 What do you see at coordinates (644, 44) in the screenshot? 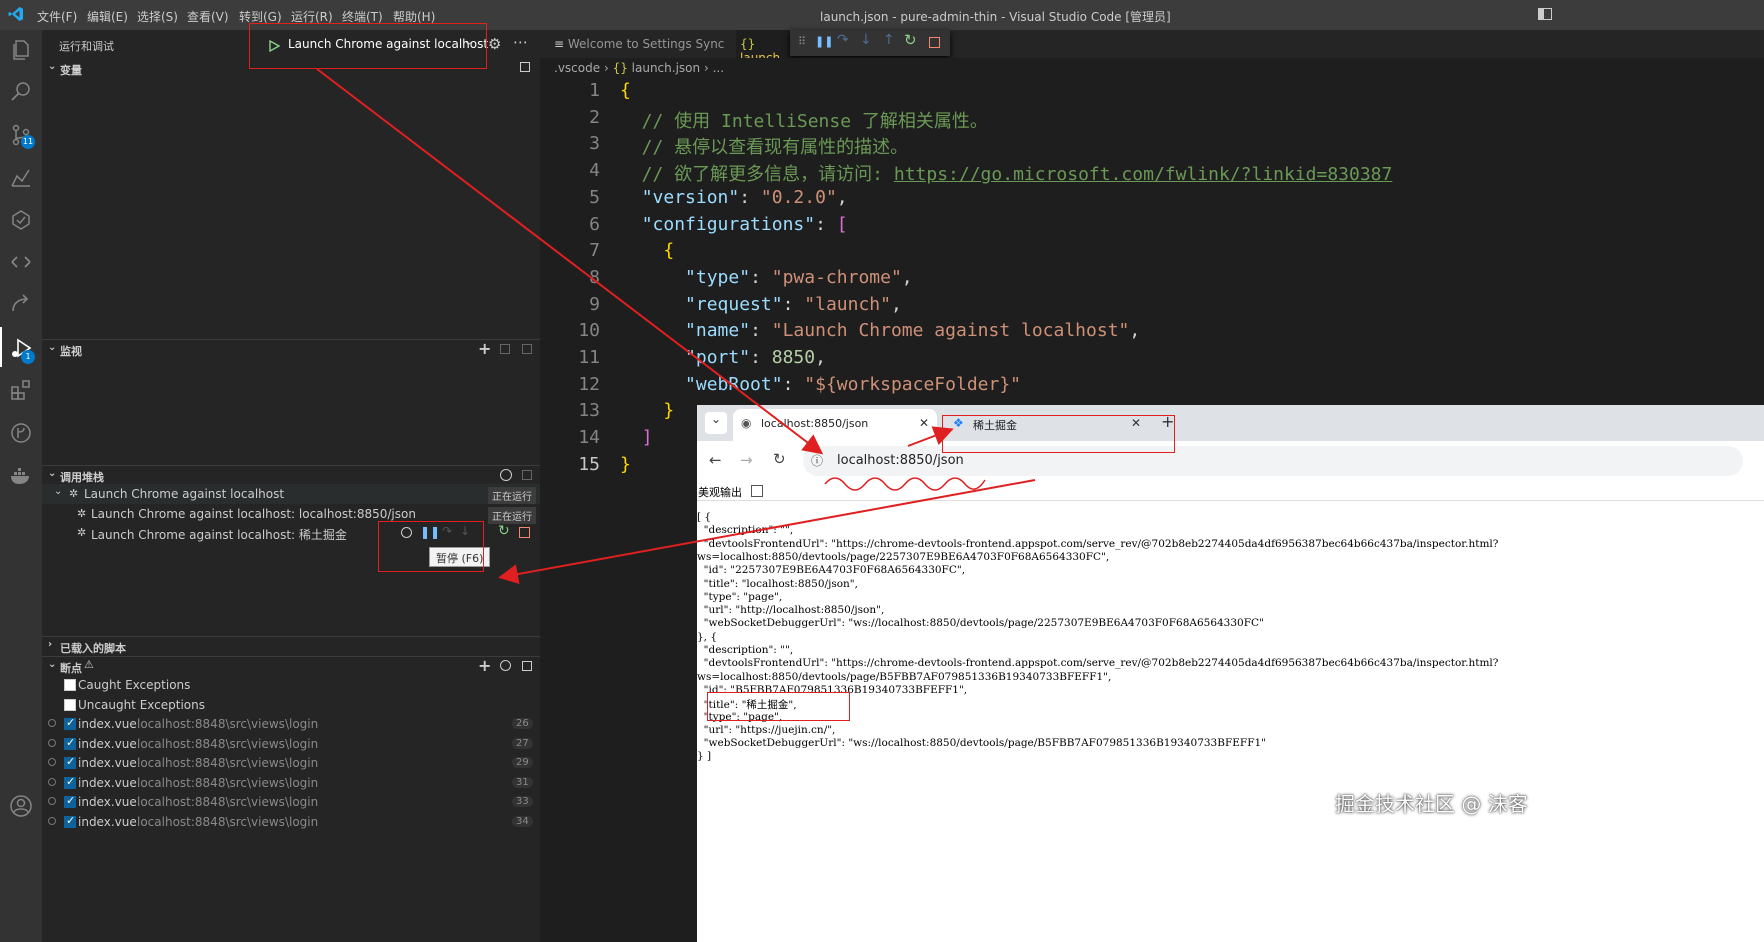
I see `tab-welcome-settings-sync: ≡ Welcome to Settings Sync` at bounding box center [644, 44].